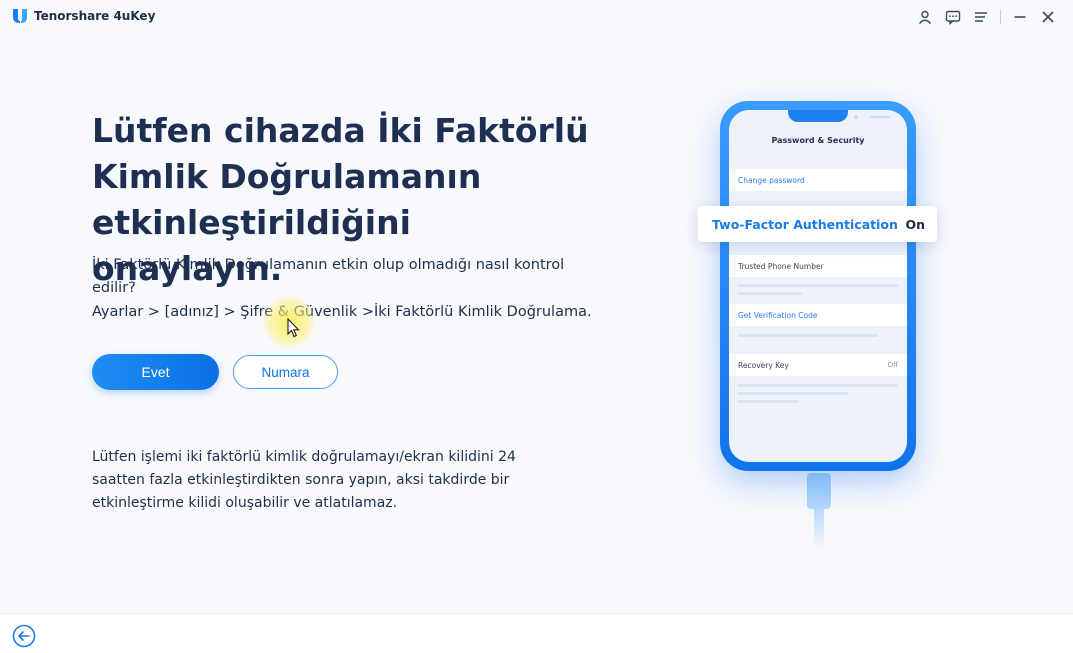  I want to click on two-factor-card: Two-Factor Authentication On, so click(817, 224).